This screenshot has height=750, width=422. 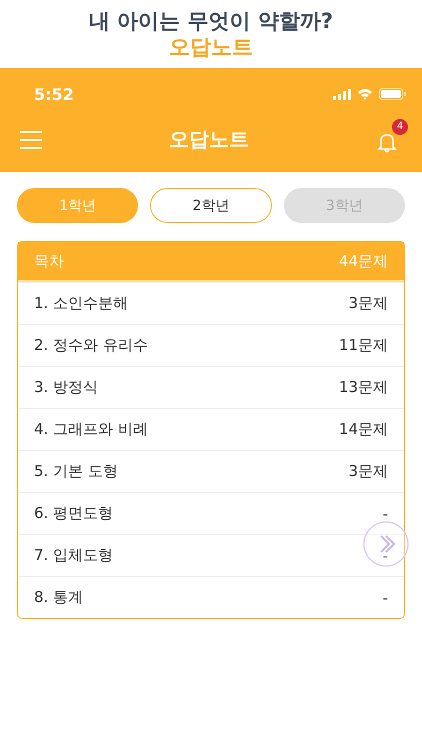 I want to click on header-count: 44문제, so click(x=363, y=261).